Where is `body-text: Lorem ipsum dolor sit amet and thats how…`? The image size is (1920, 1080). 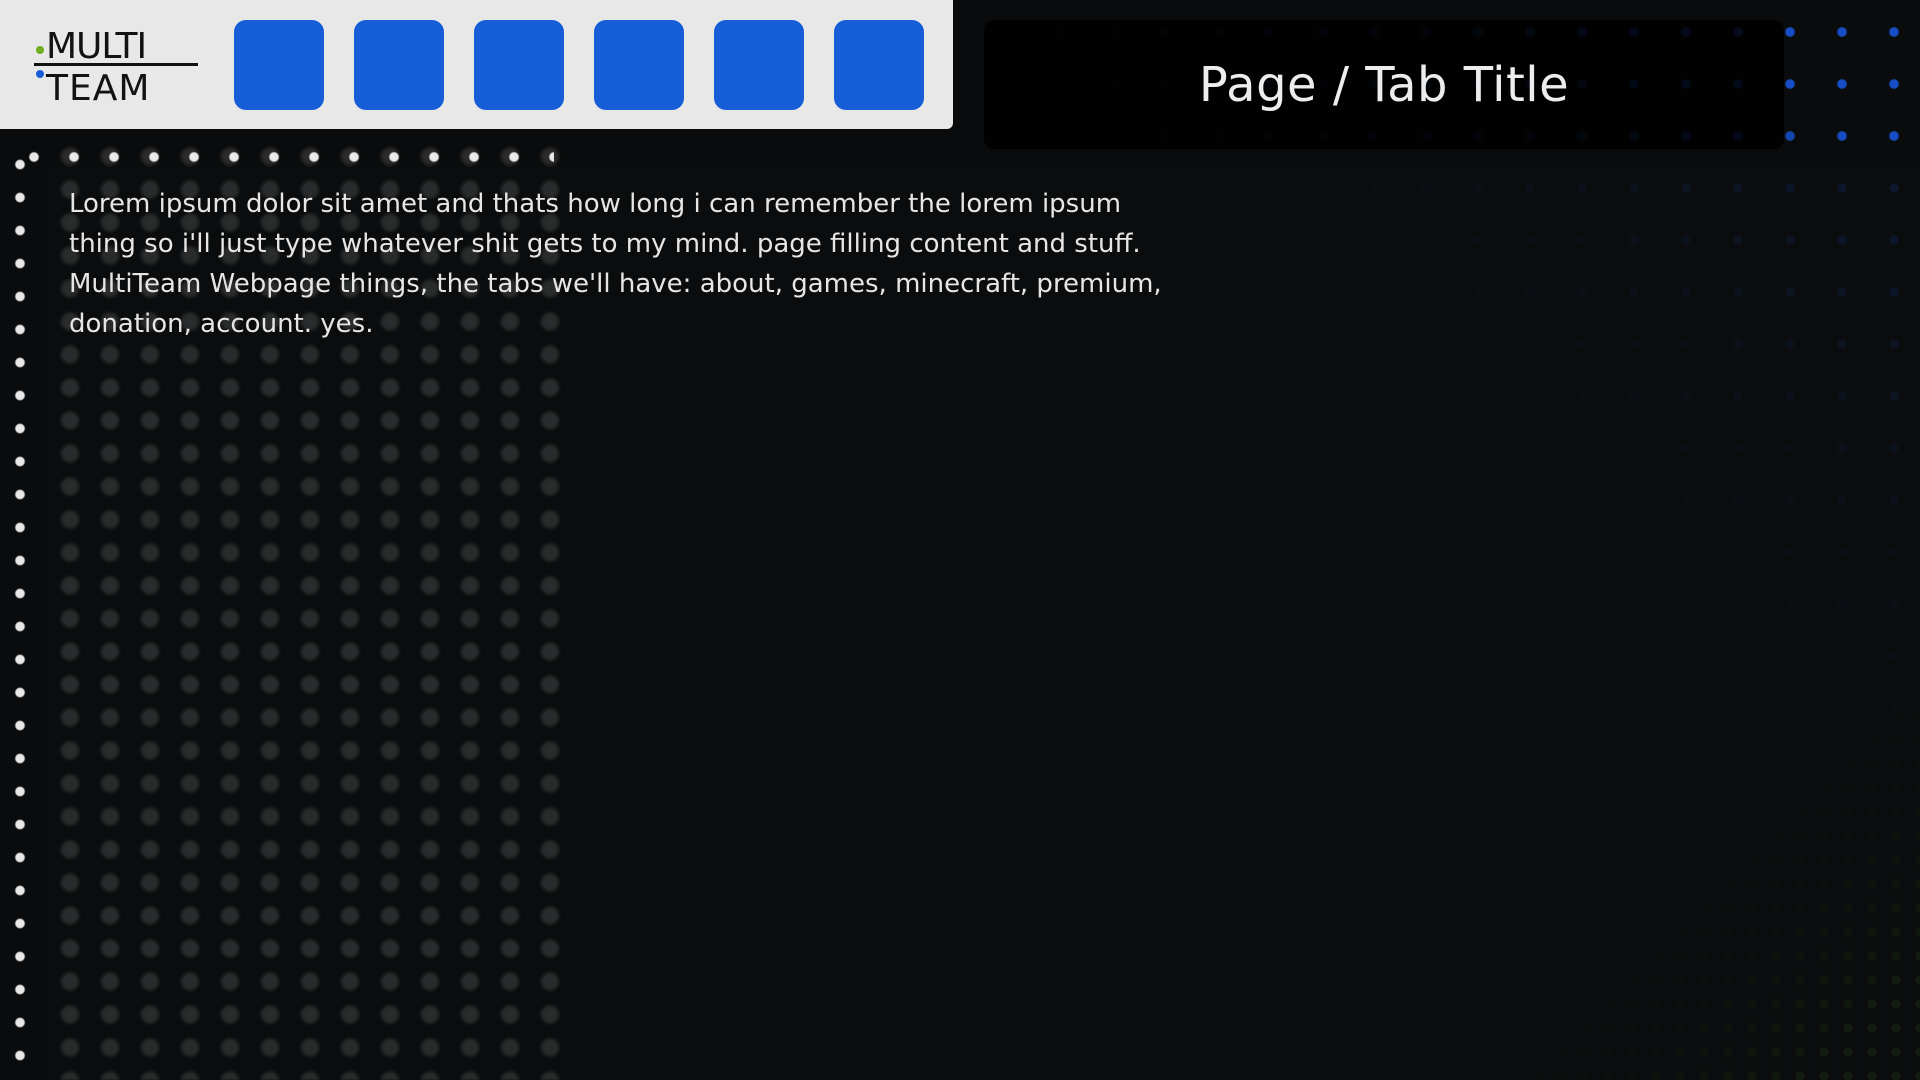
body-text: Lorem ipsum dolor sit amet and thats how… is located at coordinates (615, 264).